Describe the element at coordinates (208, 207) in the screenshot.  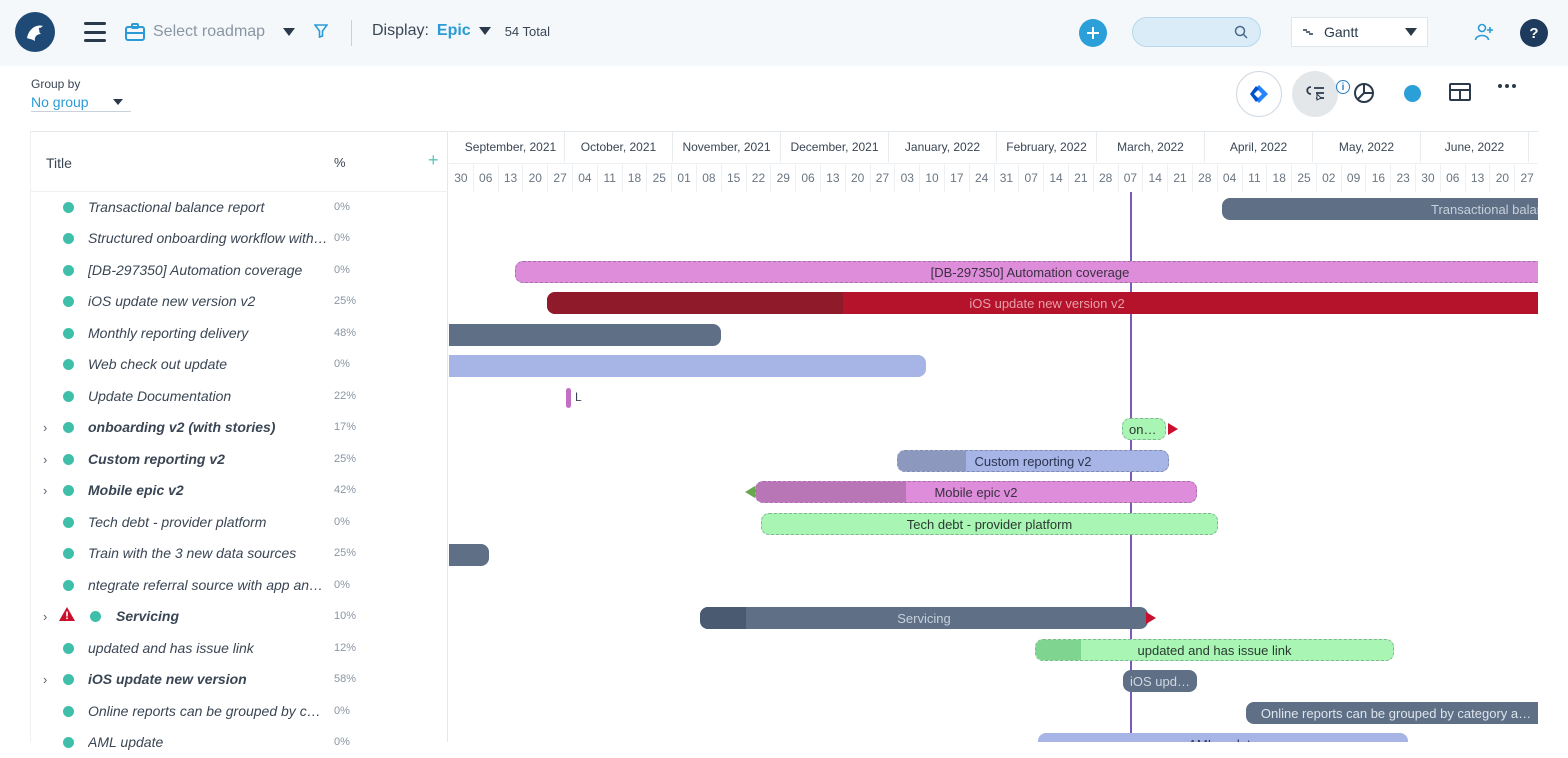
I see `list-item-title: Transactional balance report` at that location.